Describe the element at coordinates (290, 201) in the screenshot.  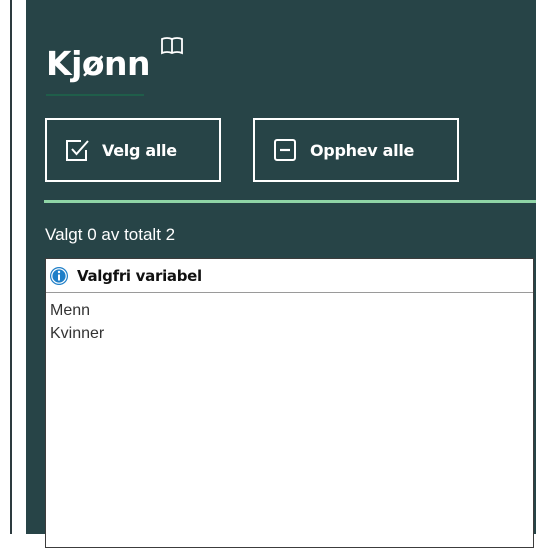
I see `accent-divider` at that location.